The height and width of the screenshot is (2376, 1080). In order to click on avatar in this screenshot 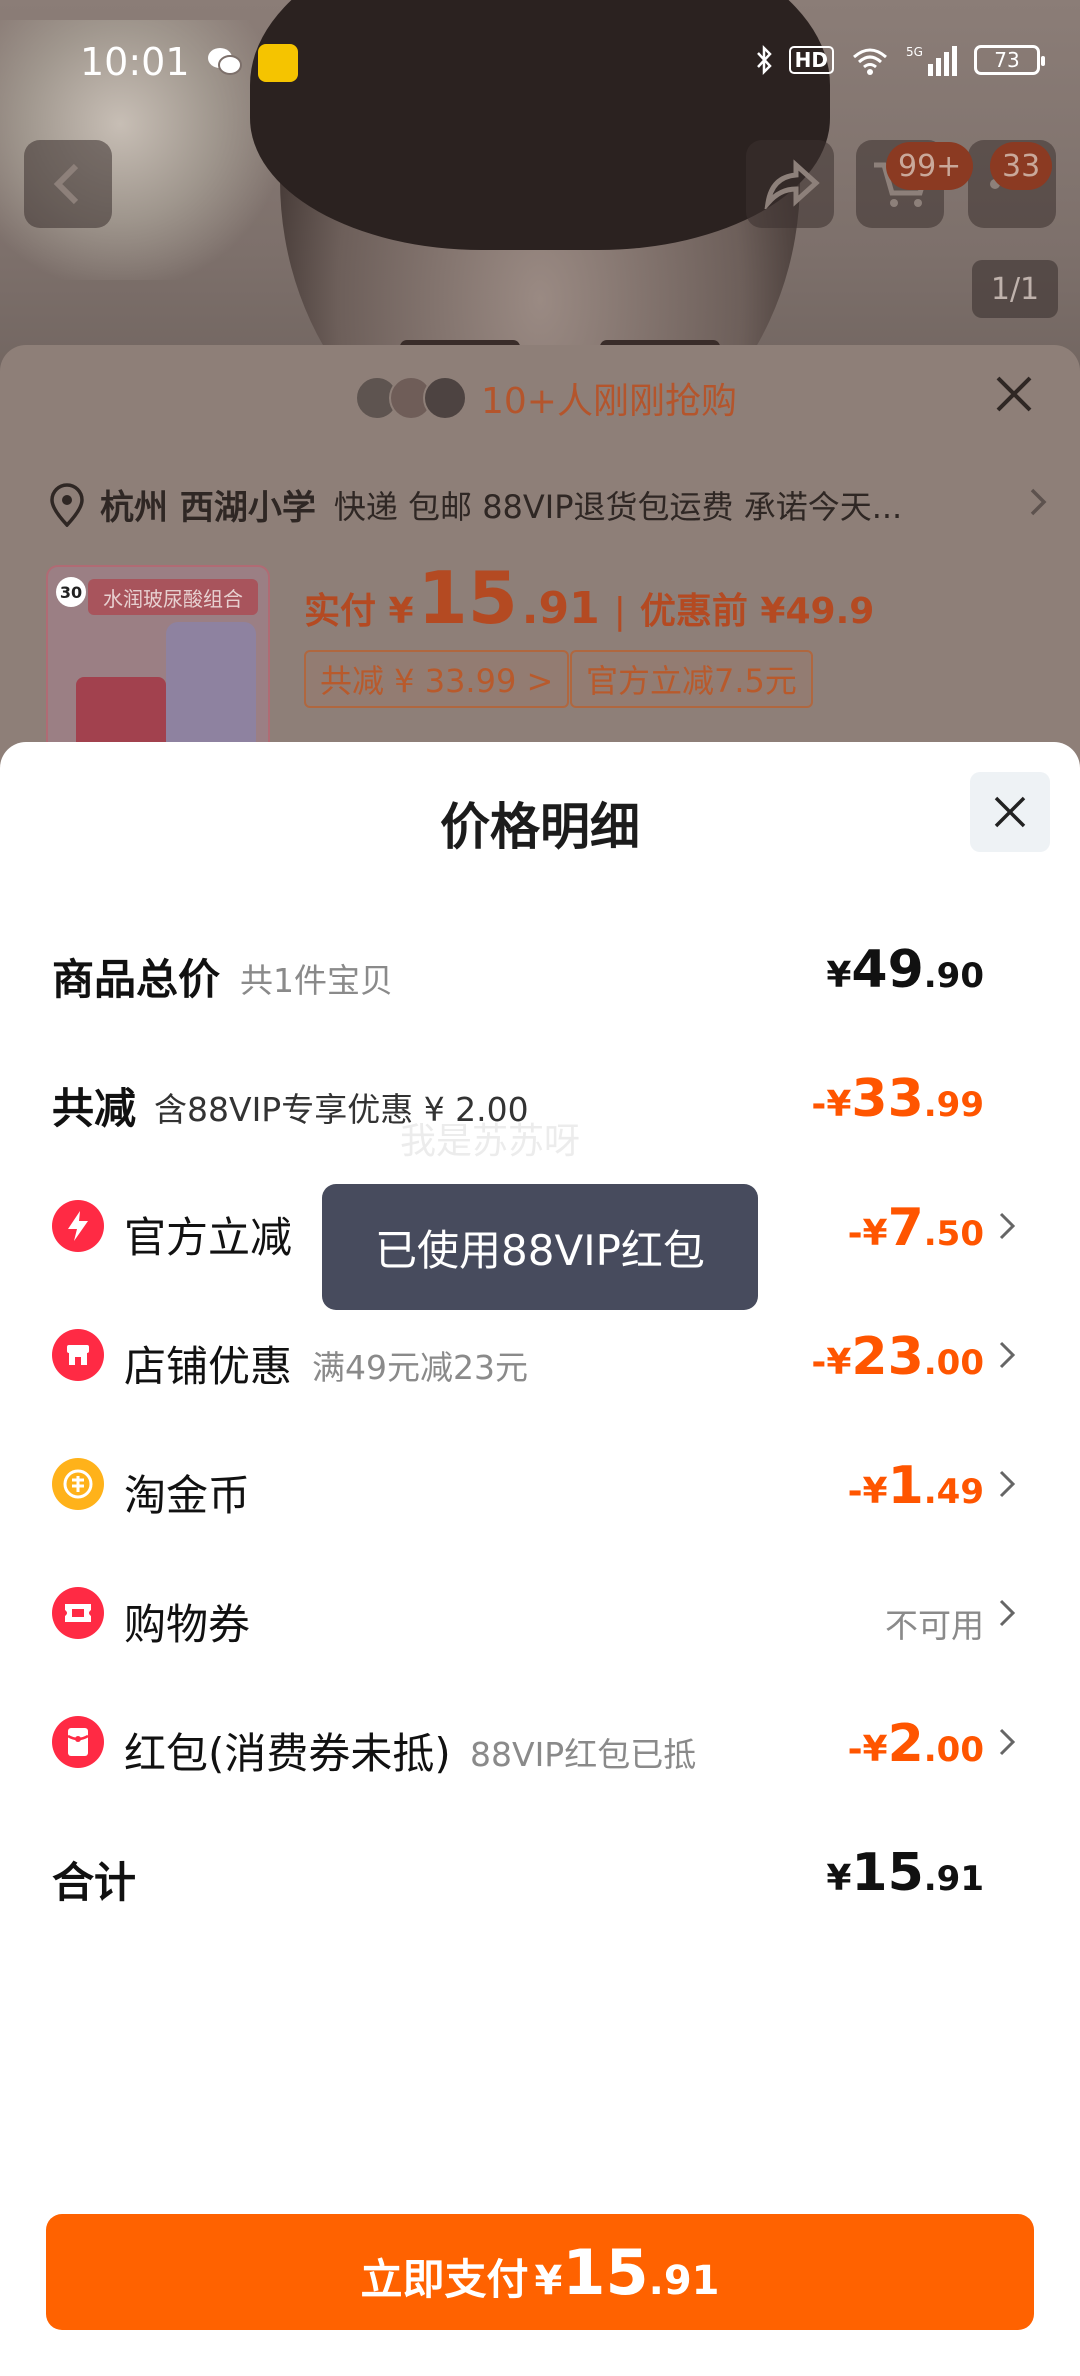, I will do `click(445, 398)`.